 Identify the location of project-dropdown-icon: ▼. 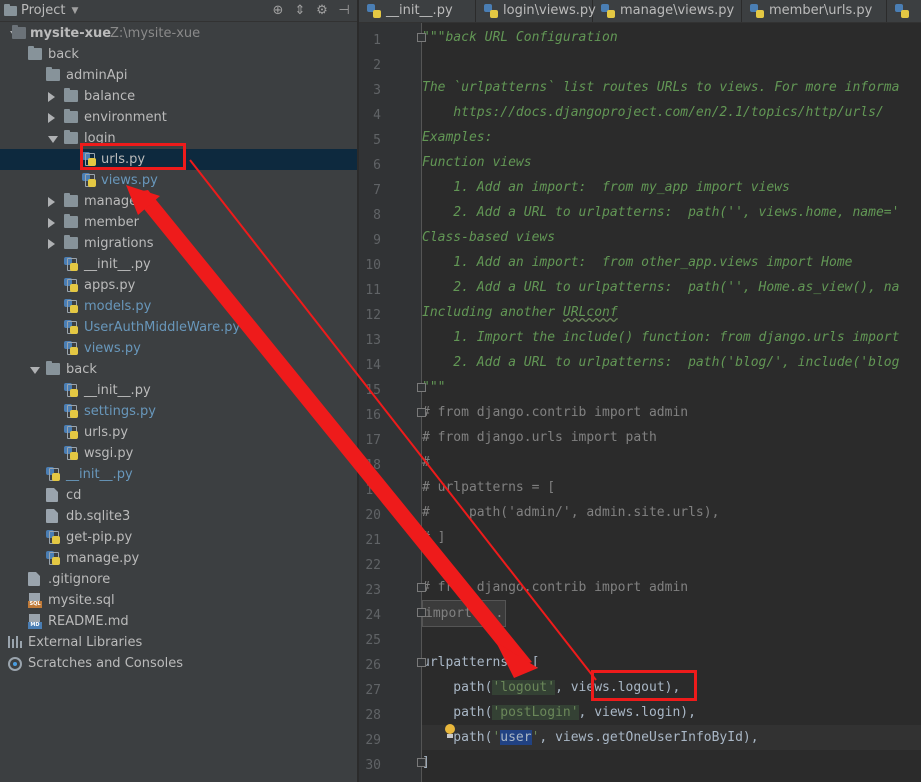
(74, 11).